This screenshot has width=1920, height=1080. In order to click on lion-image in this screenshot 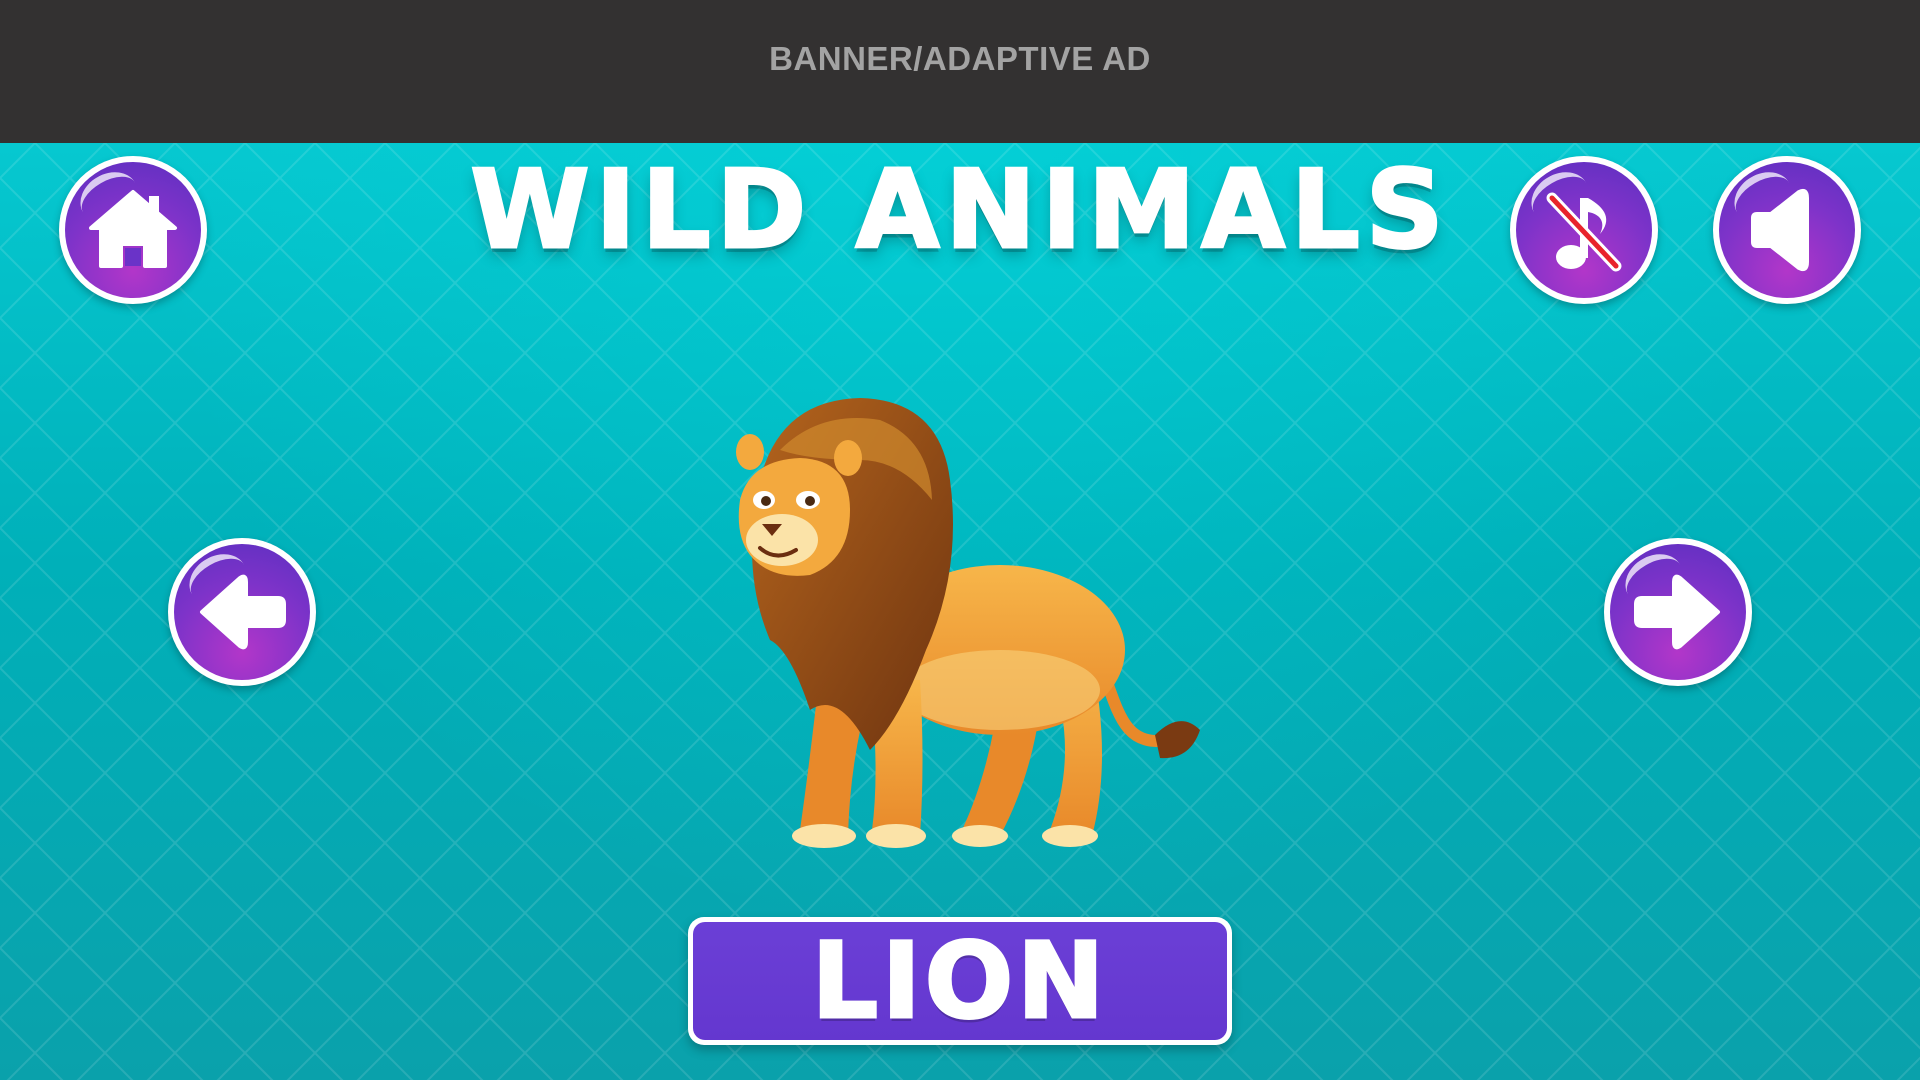, I will do `click(968, 623)`.